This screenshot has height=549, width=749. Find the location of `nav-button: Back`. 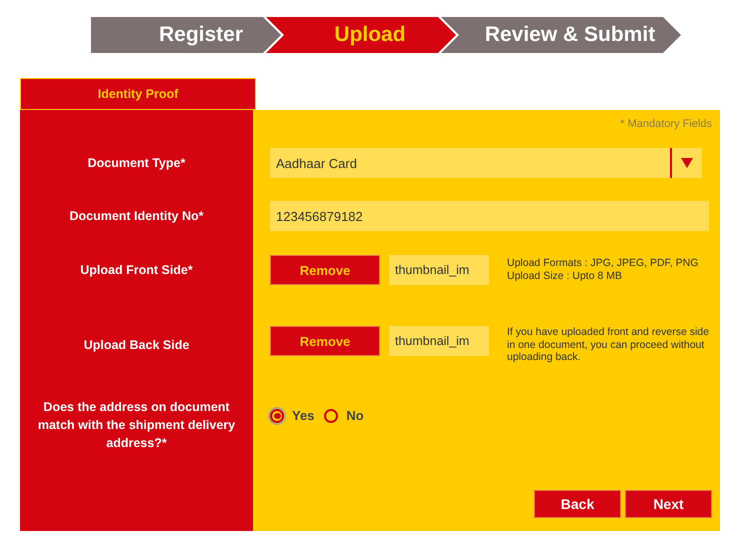

nav-button: Back is located at coordinates (577, 504).